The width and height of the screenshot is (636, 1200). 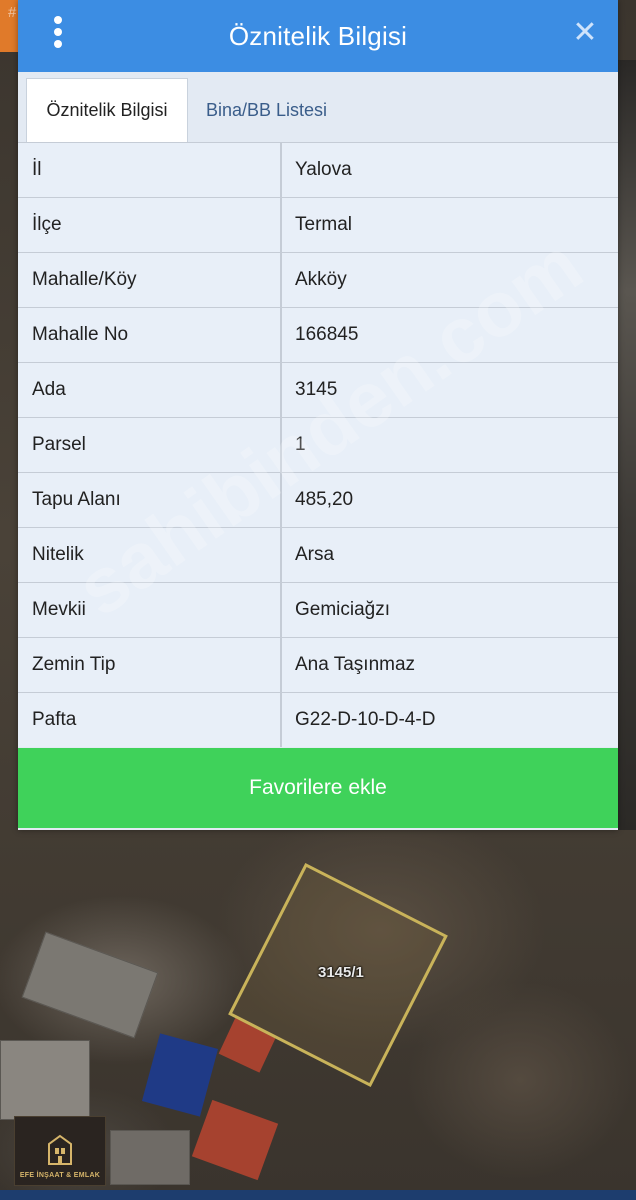 I want to click on row-key: Ada, so click(x=150, y=390).